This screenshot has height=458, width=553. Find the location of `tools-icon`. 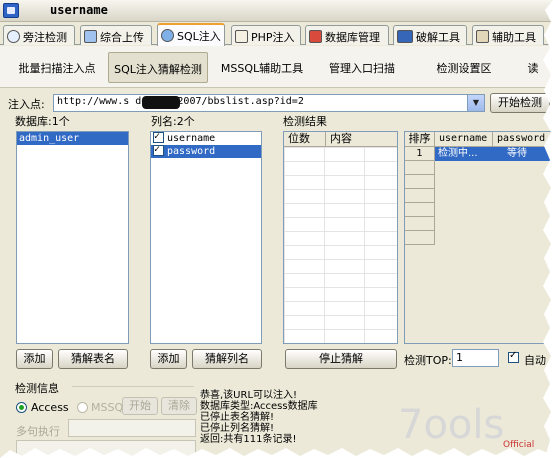

tools-icon is located at coordinates (482, 36).